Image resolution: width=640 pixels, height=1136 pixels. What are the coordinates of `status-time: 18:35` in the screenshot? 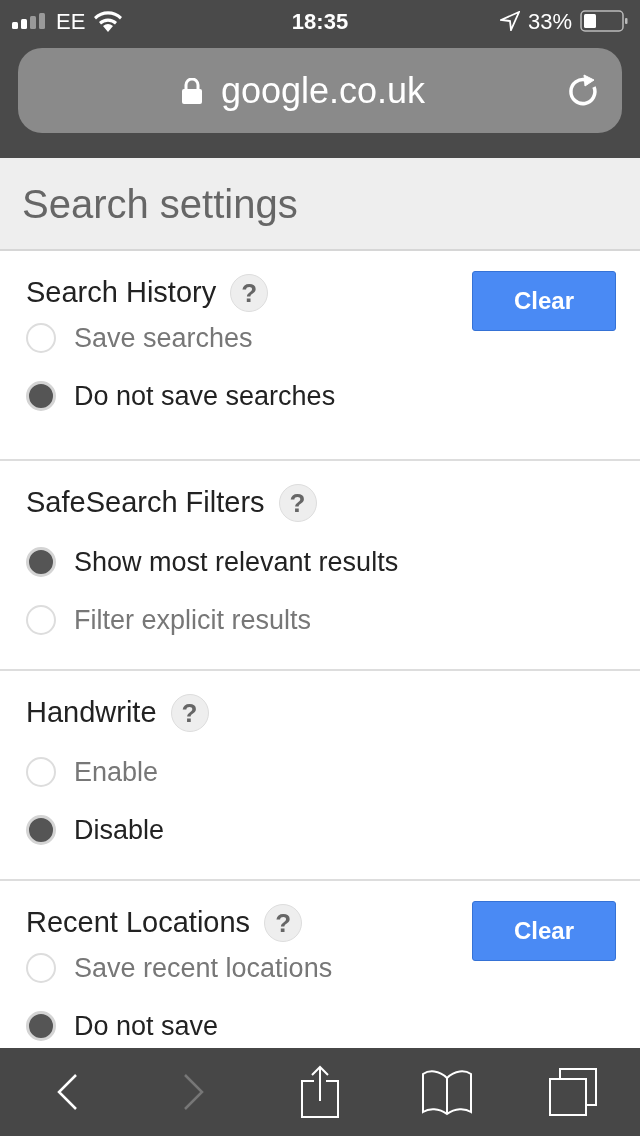 It's located at (320, 21).